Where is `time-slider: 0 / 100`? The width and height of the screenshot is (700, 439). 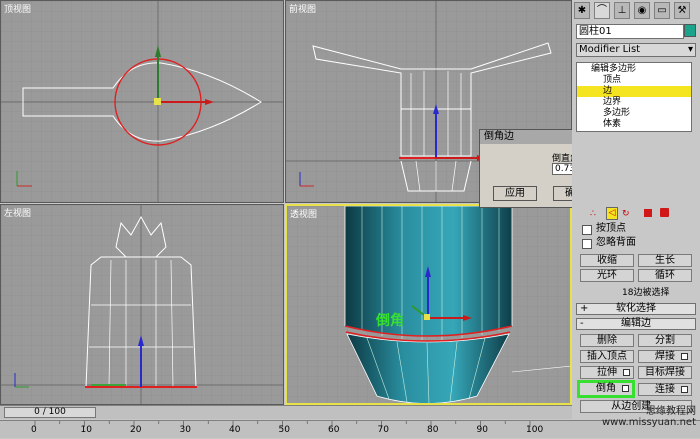
time-slider: 0 / 100 is located at coordinates (50, 412).